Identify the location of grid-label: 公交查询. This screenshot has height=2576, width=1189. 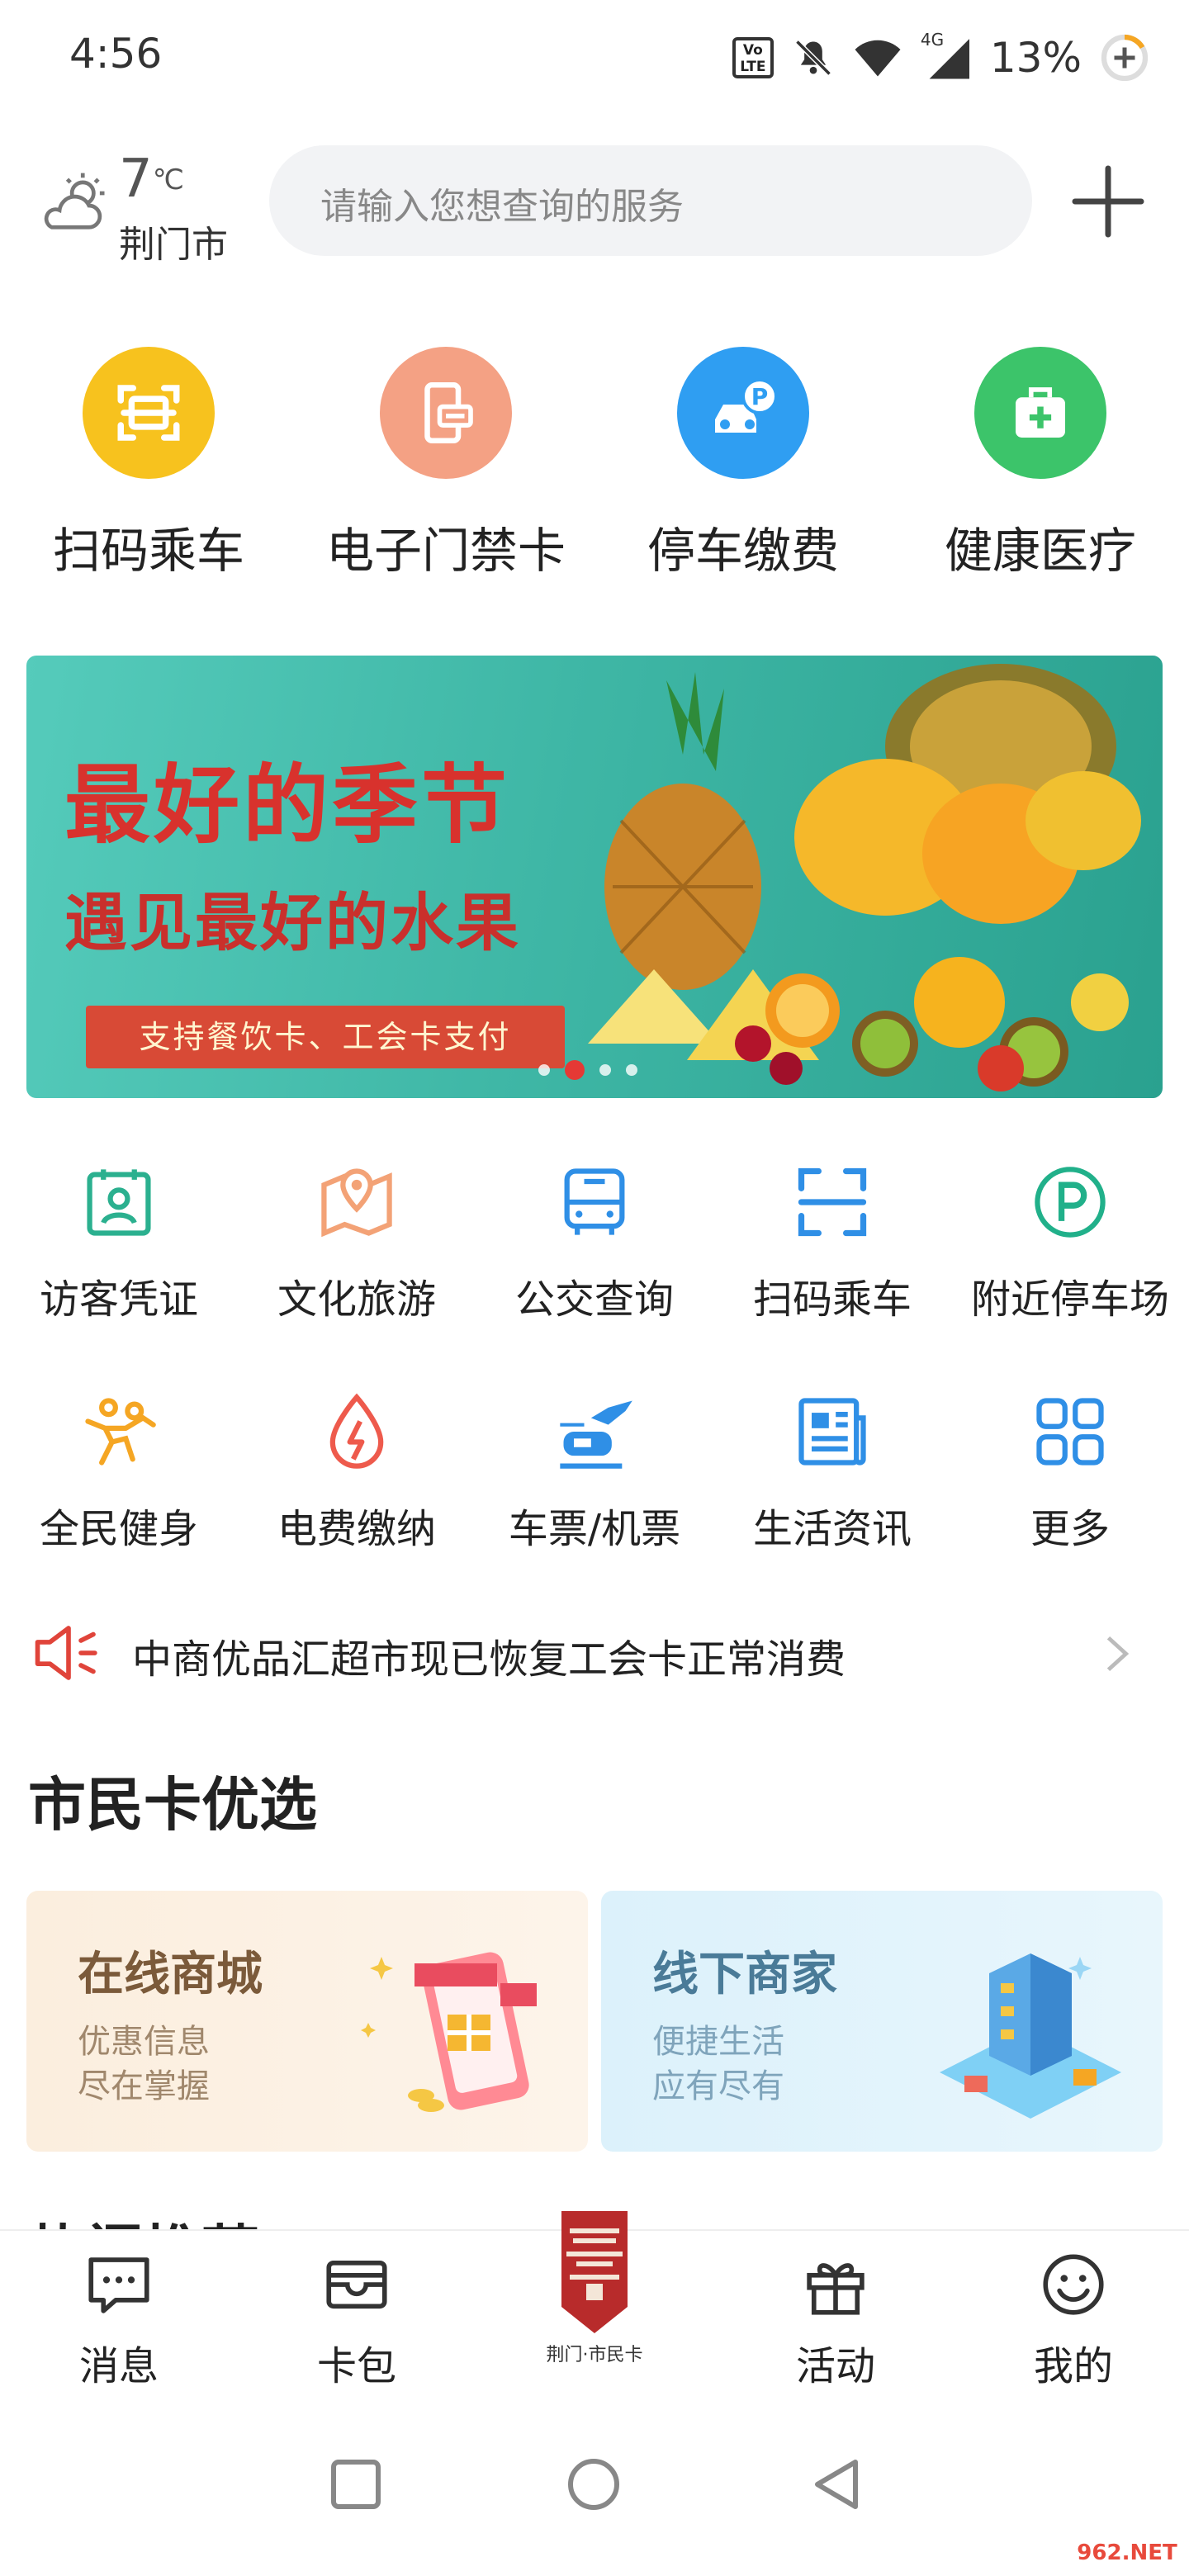
(594, 1299).